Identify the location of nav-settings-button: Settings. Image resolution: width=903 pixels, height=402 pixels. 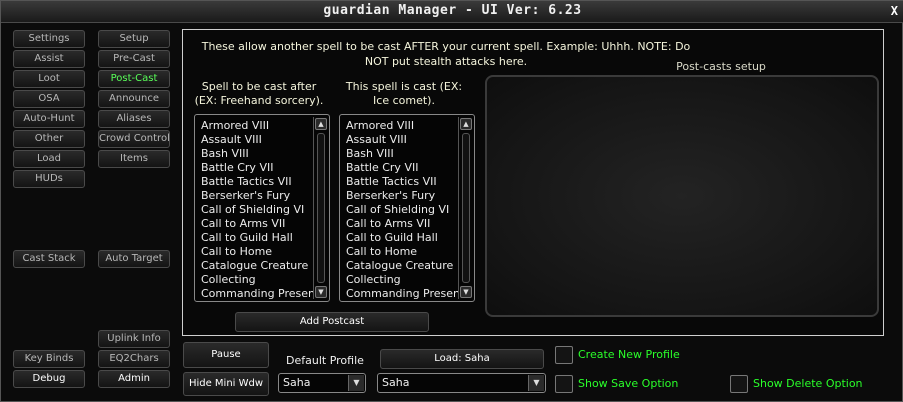
(49, 39).